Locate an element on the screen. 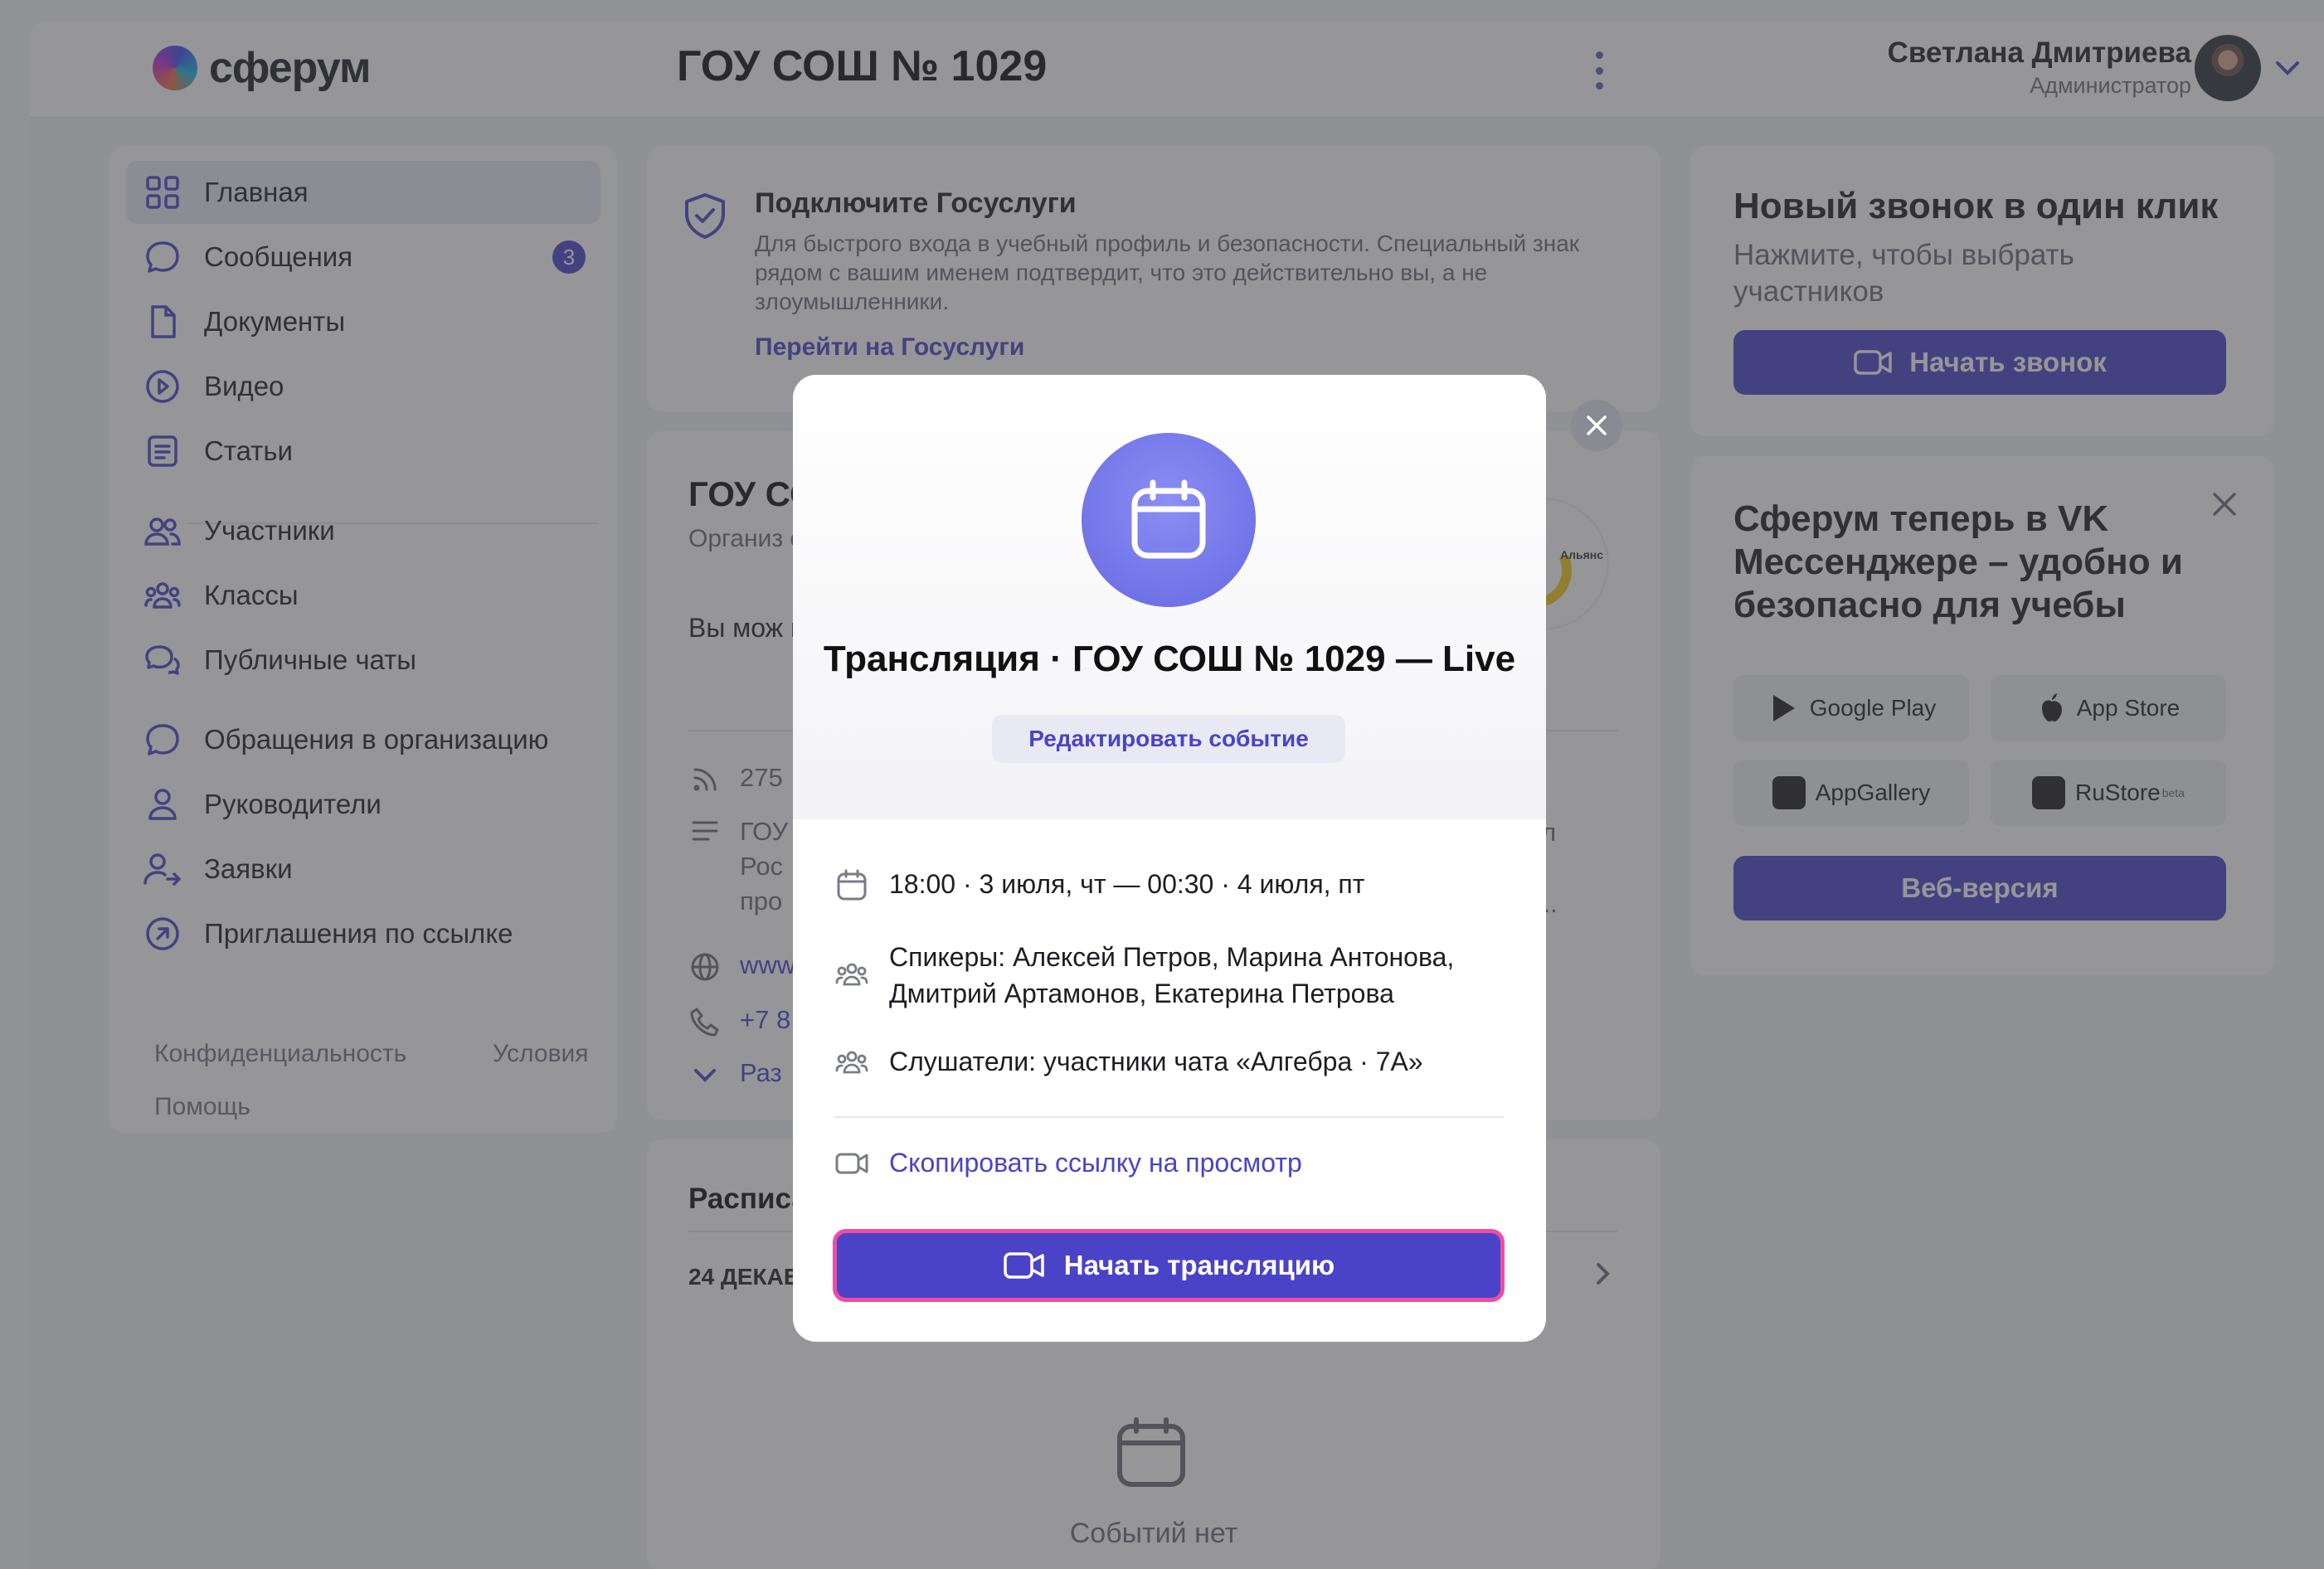 This screenshot has width=2324, height=1569. phone-link: +7 8 is located at coordinates (765, 1019).